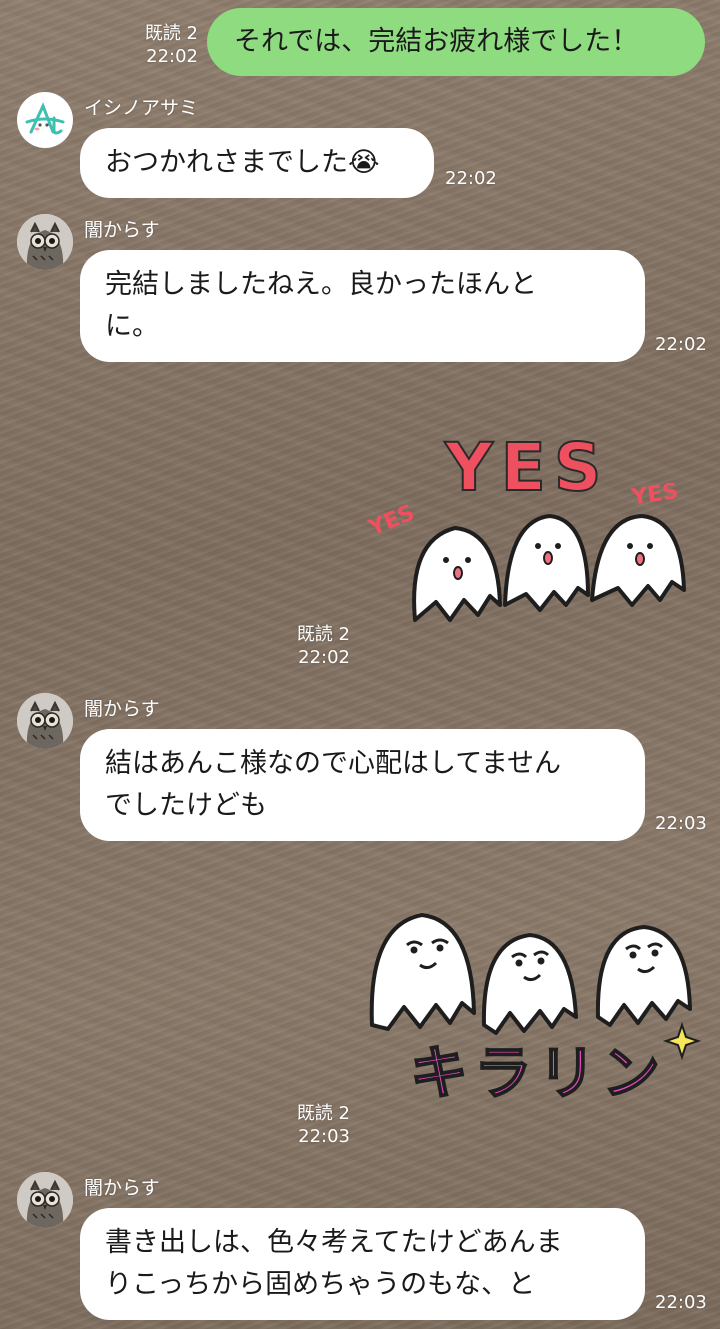 The image size is (720, 1329). I want to click on my-message-bubble: それでは、完結お疲れ様でした！, so click(456, 42).